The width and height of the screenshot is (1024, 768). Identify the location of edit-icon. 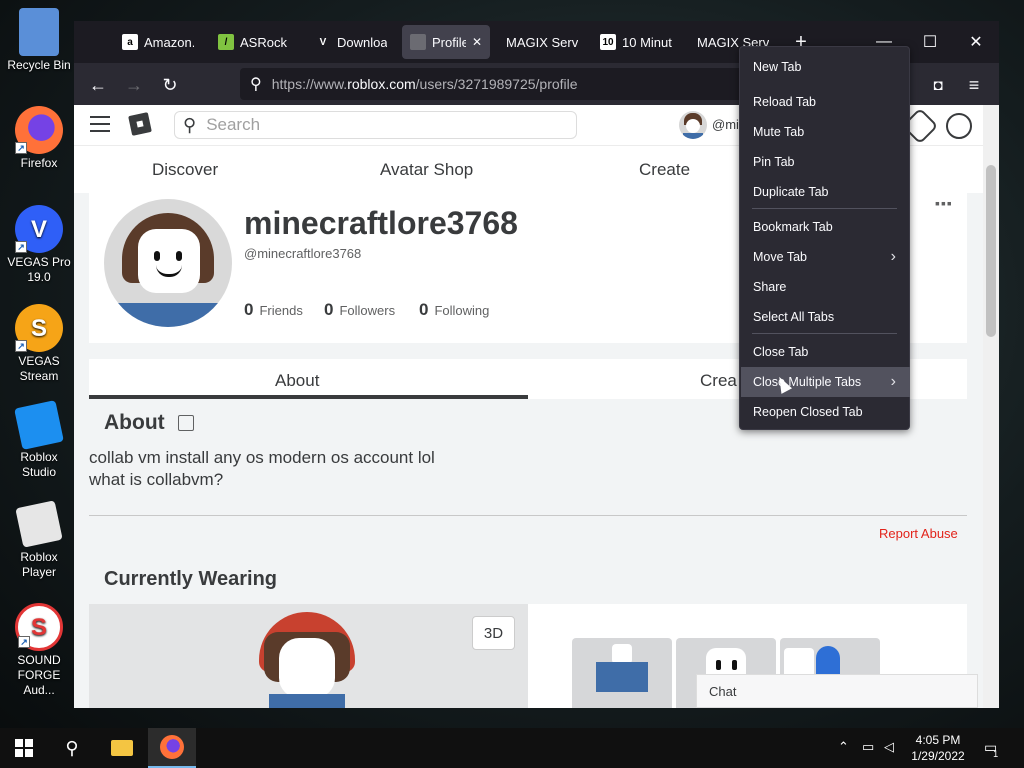
(186, 423).